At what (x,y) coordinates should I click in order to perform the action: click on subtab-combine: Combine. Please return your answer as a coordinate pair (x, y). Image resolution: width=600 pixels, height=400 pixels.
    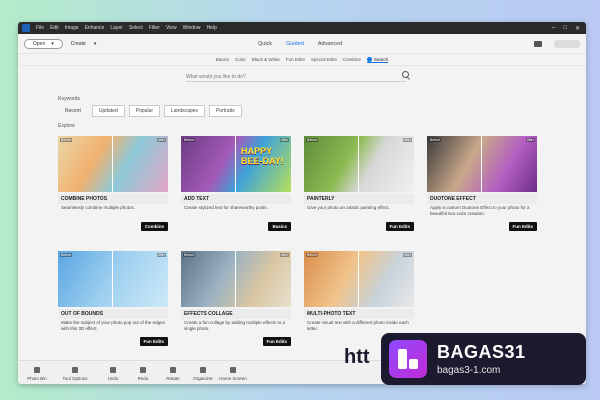
    Looking at the image, I should click on (352, 59).